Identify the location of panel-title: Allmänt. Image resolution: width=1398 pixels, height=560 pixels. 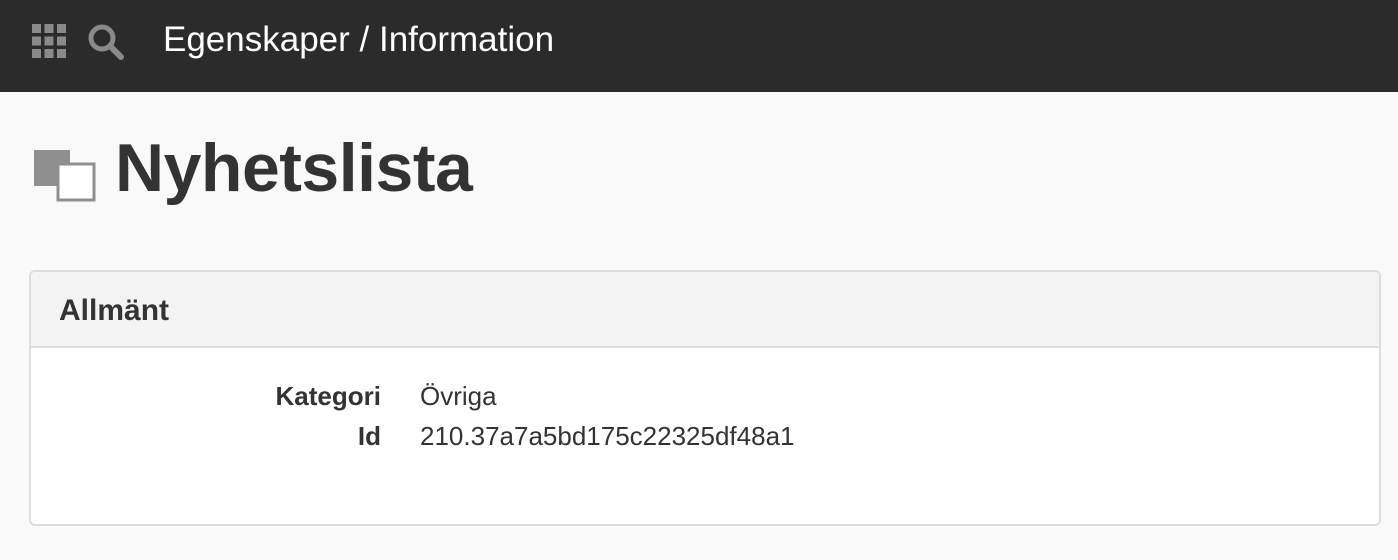
(114, 310).